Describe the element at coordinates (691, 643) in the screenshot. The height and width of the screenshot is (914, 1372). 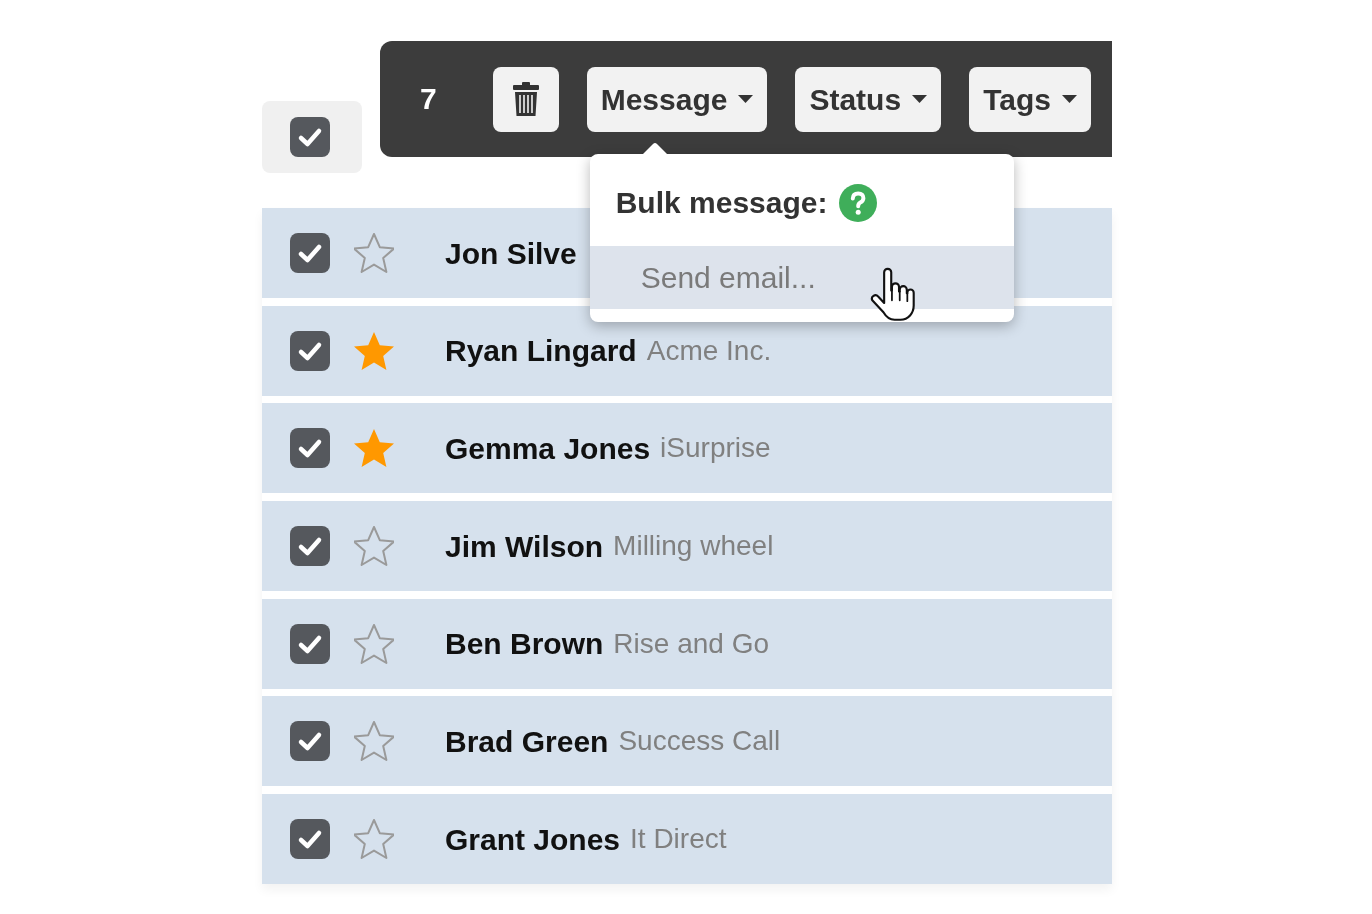
I see `company-name: Rise and Go` at that location.